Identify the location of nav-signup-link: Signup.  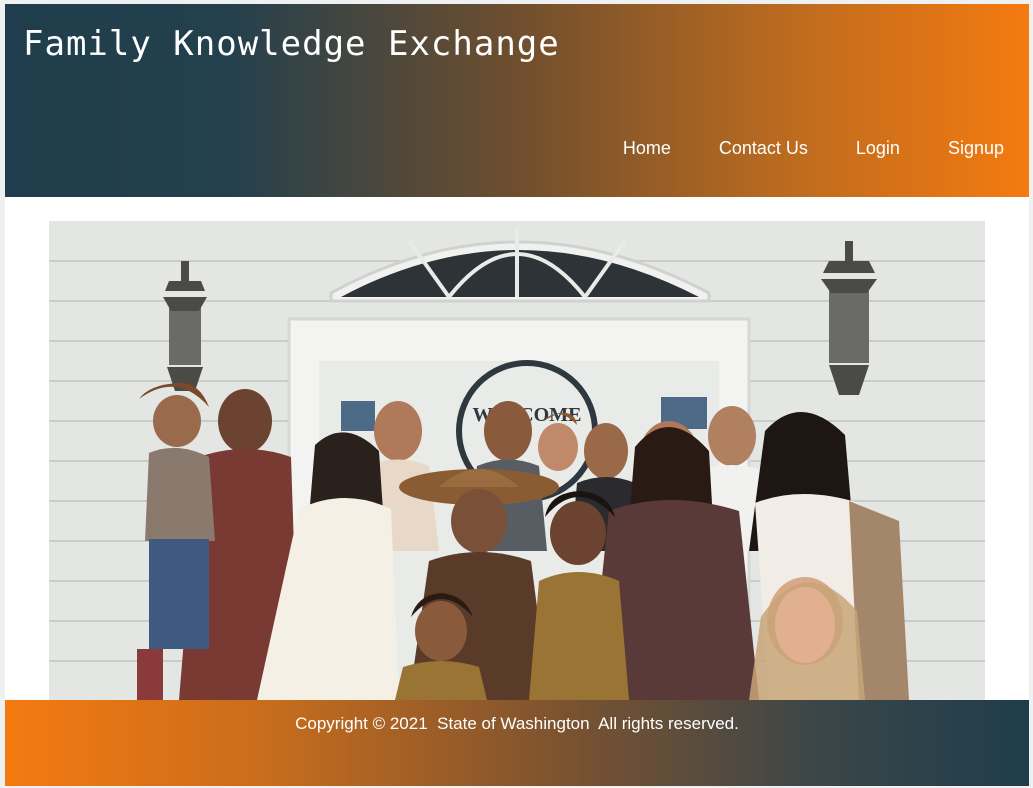
(976, 148).